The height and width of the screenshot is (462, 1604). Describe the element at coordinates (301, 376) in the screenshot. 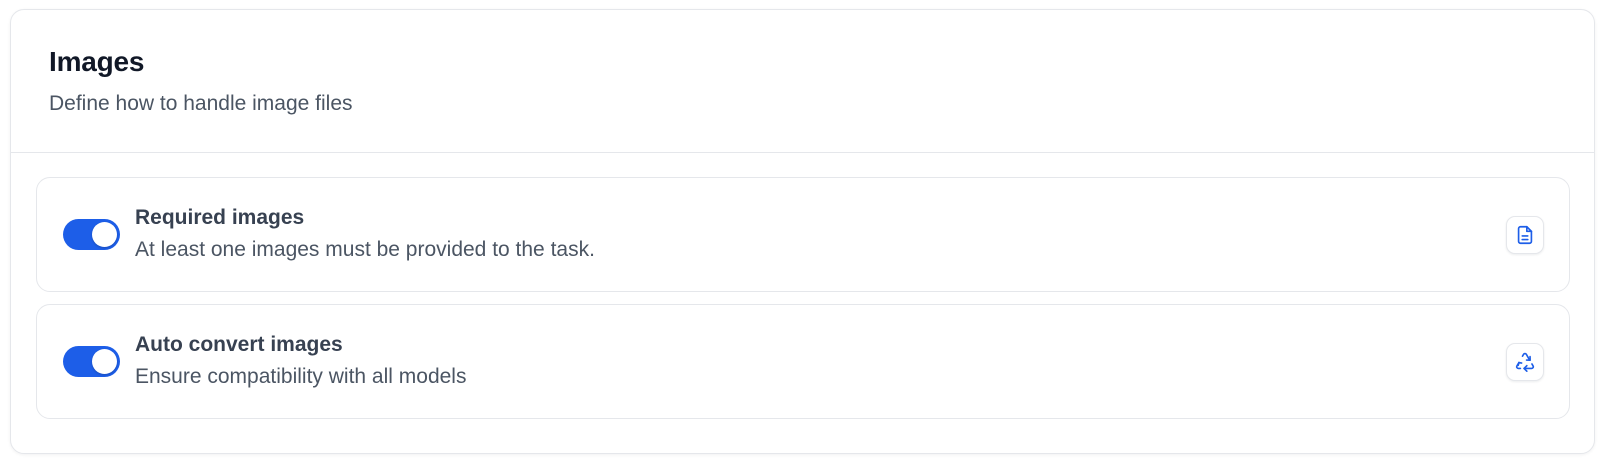

I see `option-description: Ensure compatibility with all models` at that location.